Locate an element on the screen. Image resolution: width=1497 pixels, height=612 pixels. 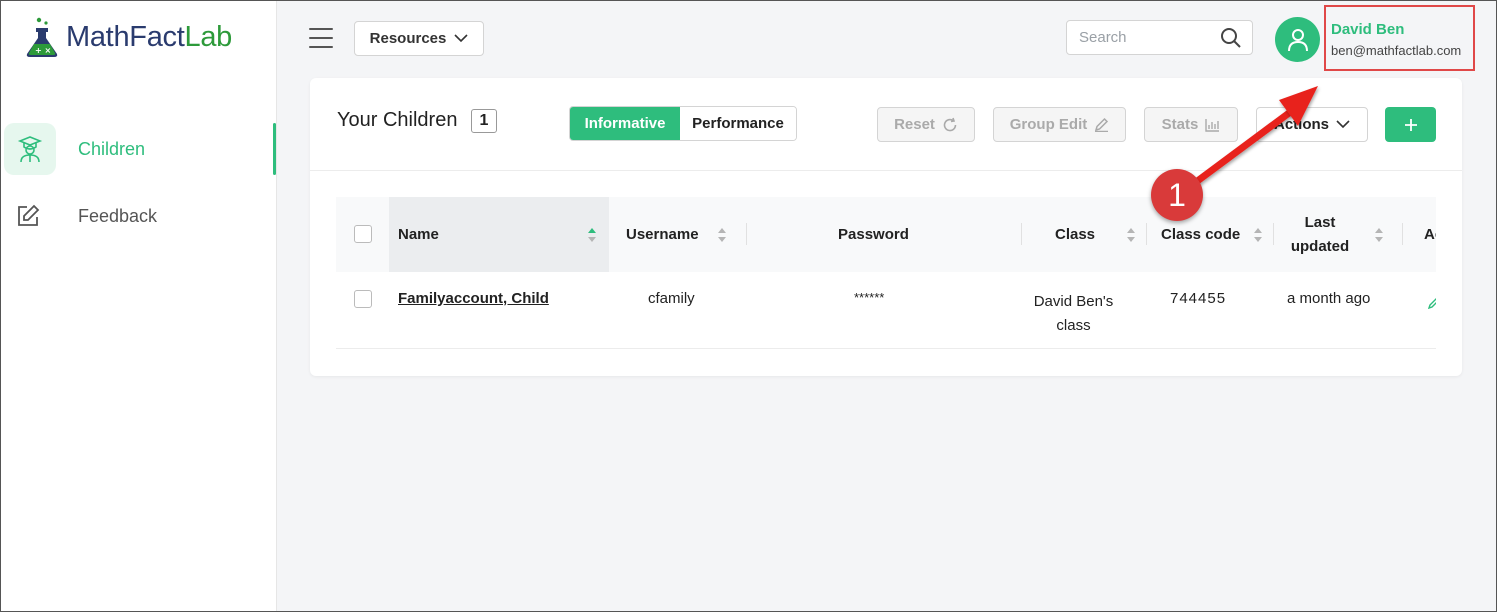
plus-icon is located at coordinates (1410, 124).